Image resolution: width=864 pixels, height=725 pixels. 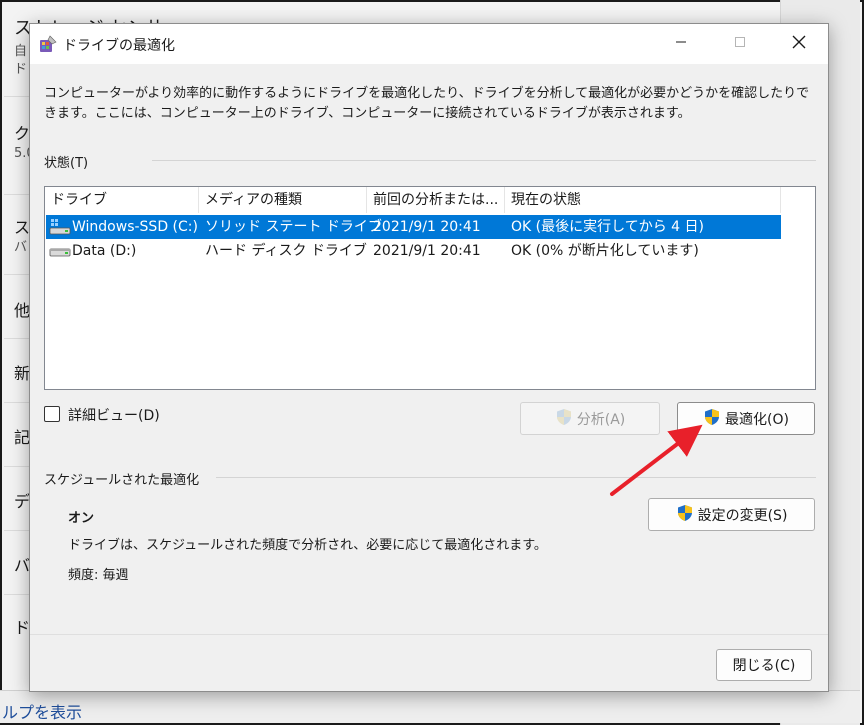 I want to click on annotation-arrow, so click(x=656, y=460).